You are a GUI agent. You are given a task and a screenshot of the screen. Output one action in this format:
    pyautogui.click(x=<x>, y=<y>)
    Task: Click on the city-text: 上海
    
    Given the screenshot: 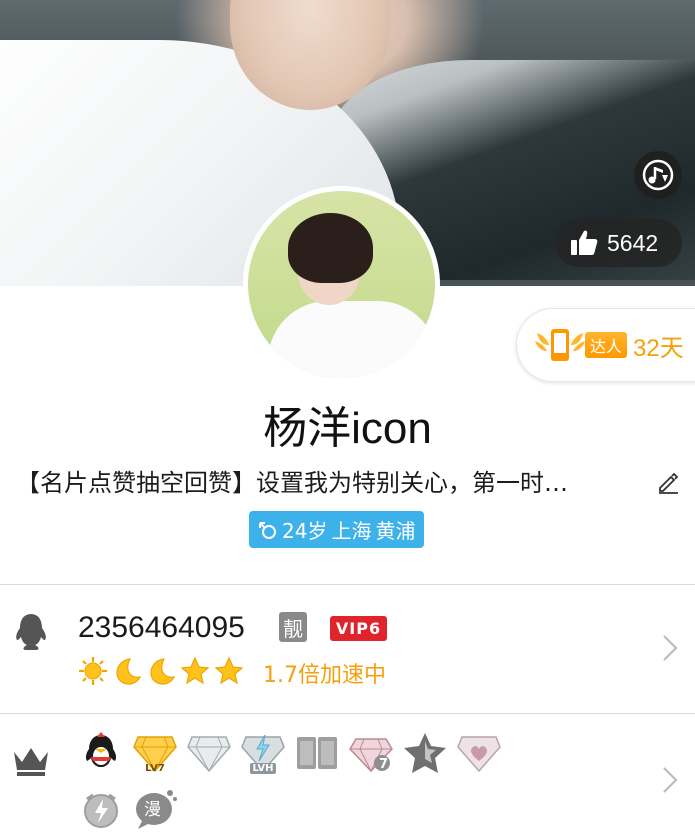 What is the action you would take?
    pyautogui.click(x=351, y=531)
    